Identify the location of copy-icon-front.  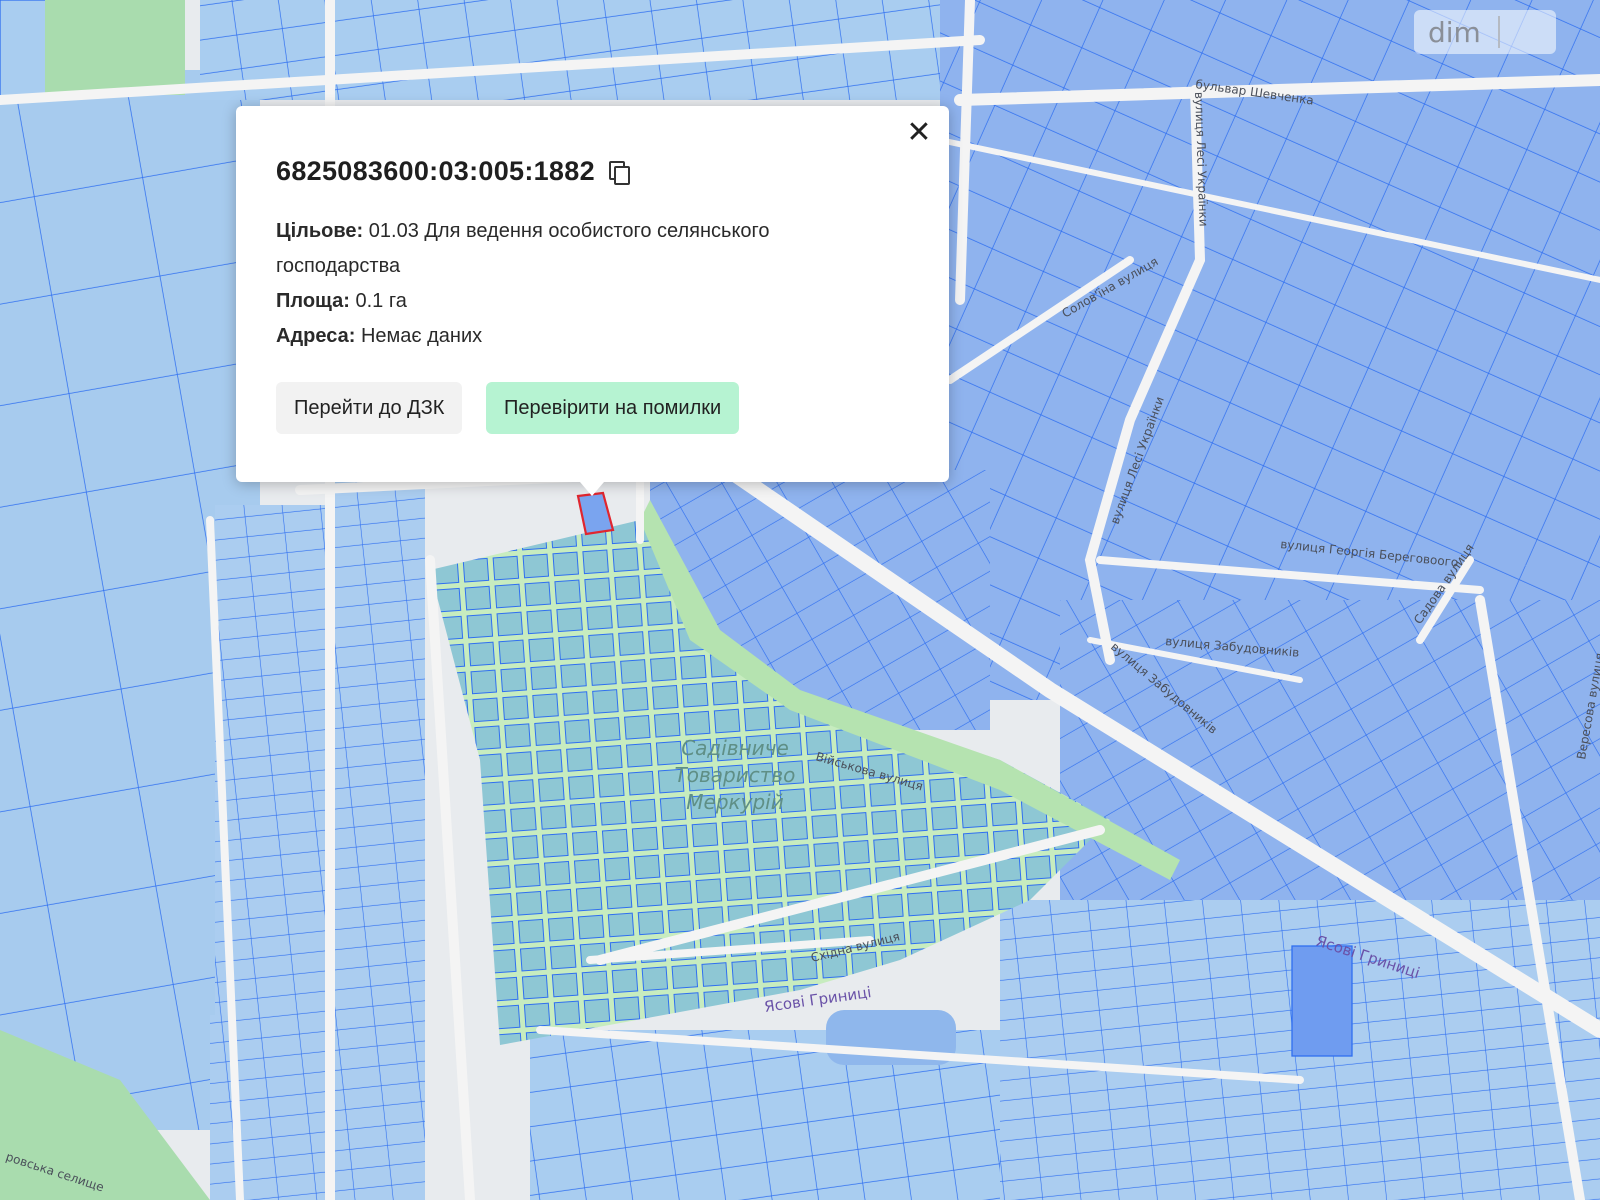
(621, 175).